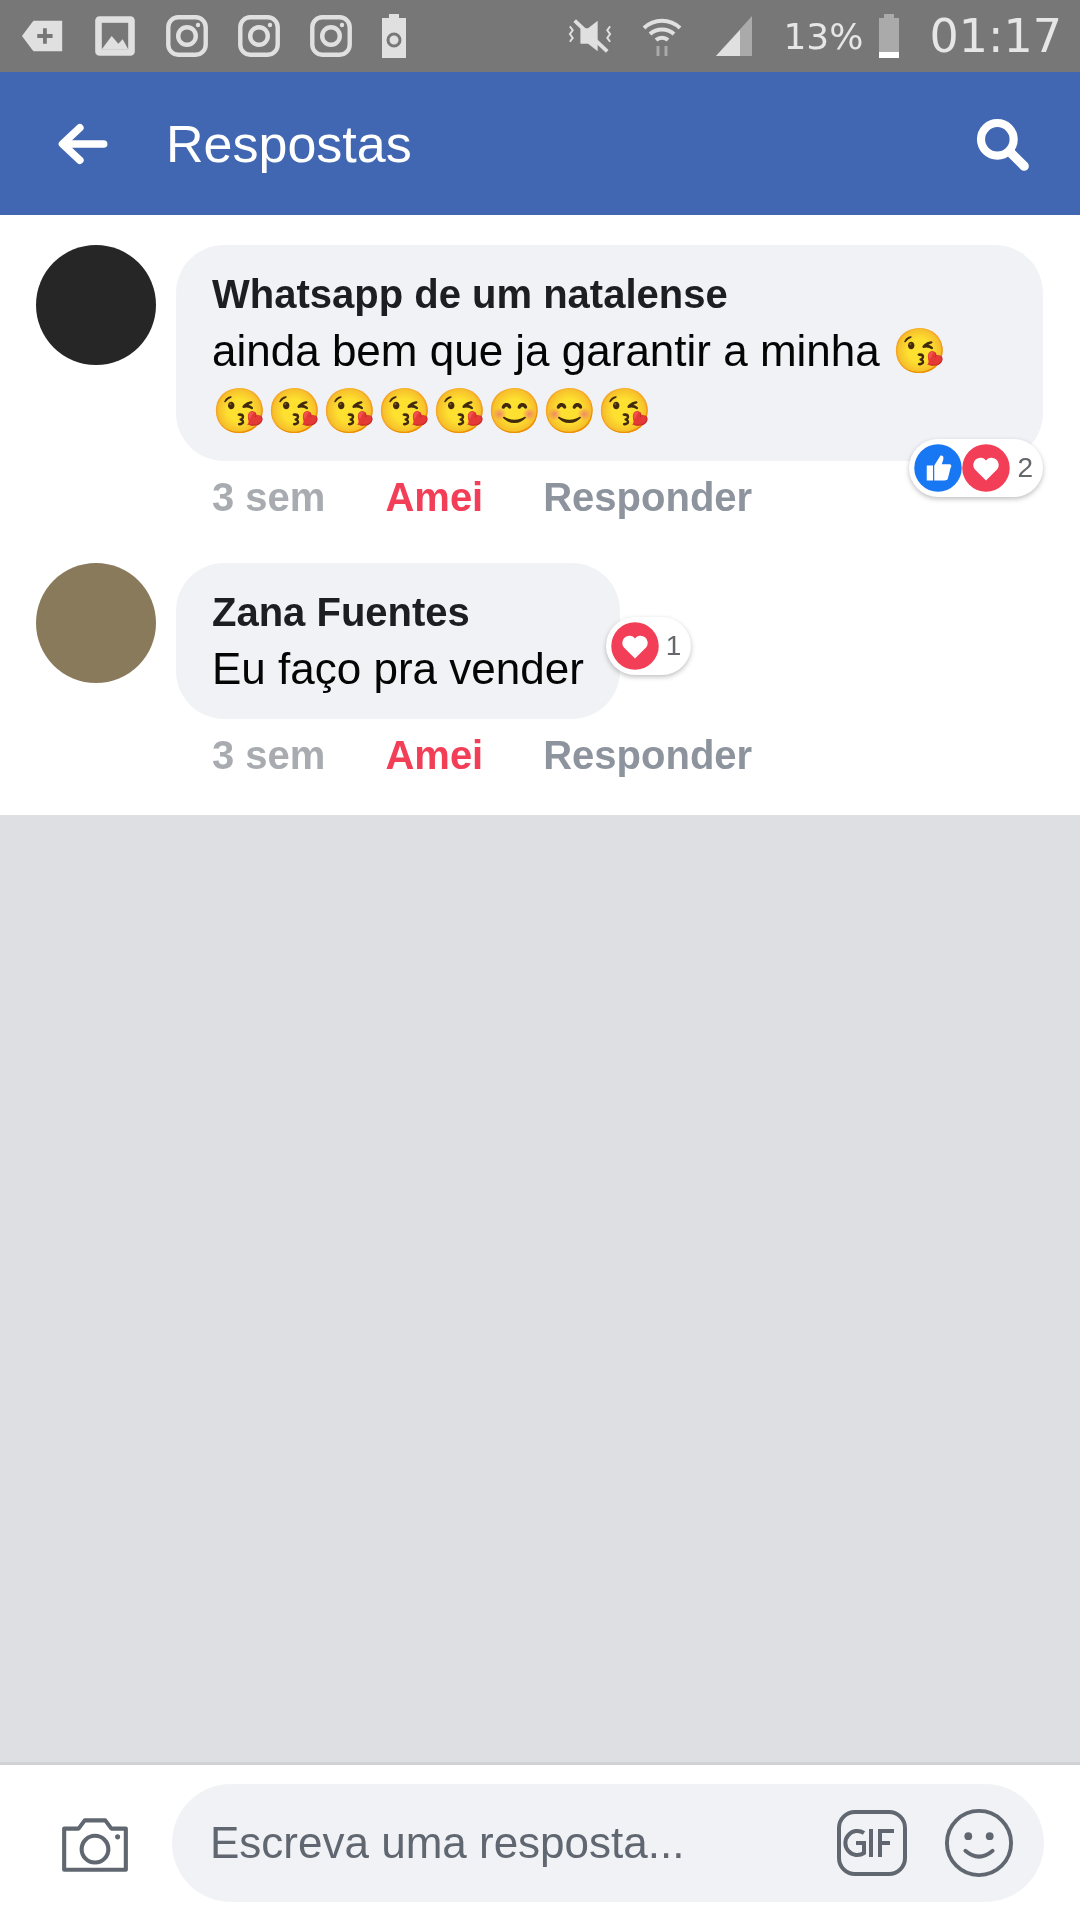 The width and height of the screenshot is (1080, 1920). What do you see at coordinates (872, 1842) in the screenshot?
I see `gif-icon` at bounding box center [872, 1842].